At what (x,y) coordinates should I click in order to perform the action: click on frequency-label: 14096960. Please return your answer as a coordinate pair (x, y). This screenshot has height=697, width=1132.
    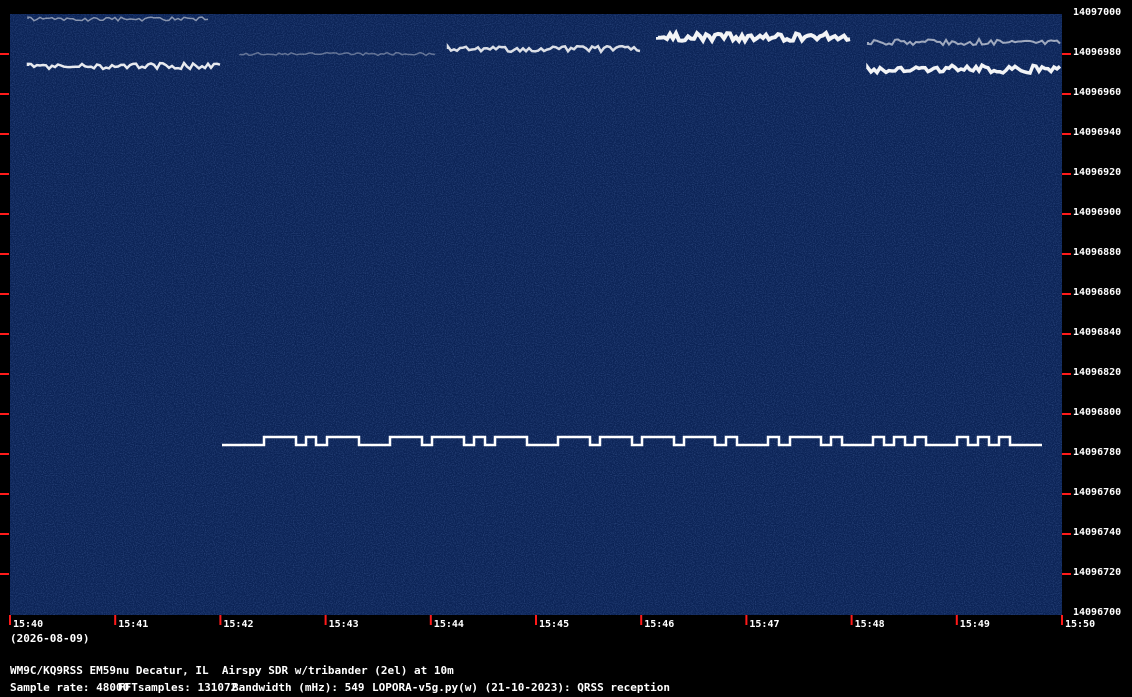
    Looking at the image, I should click on (1097, 92).